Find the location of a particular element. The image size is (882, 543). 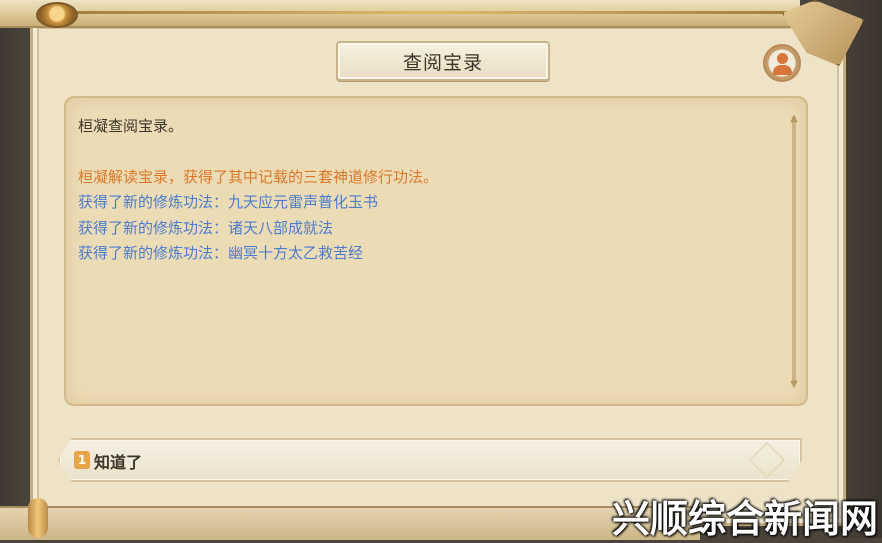

message-line-method-1: 获得了新的修炼功法：九天应元雷声普化玉书 is located at coordinates (228, 202).